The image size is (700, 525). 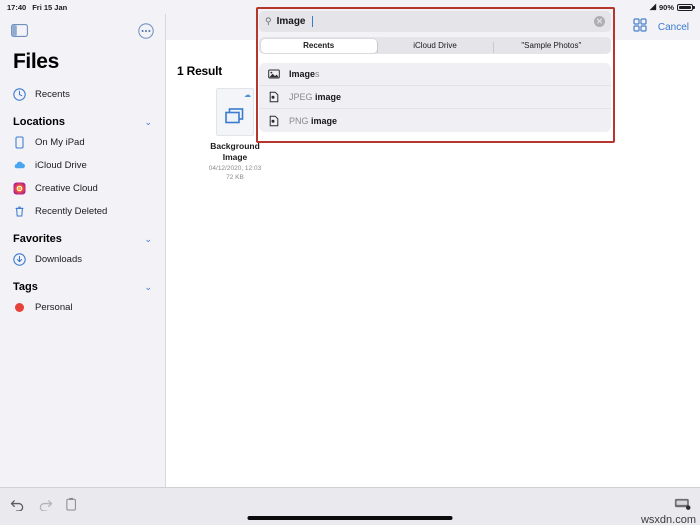 I want to click on cloud-icon, so click(x=19, y=165).